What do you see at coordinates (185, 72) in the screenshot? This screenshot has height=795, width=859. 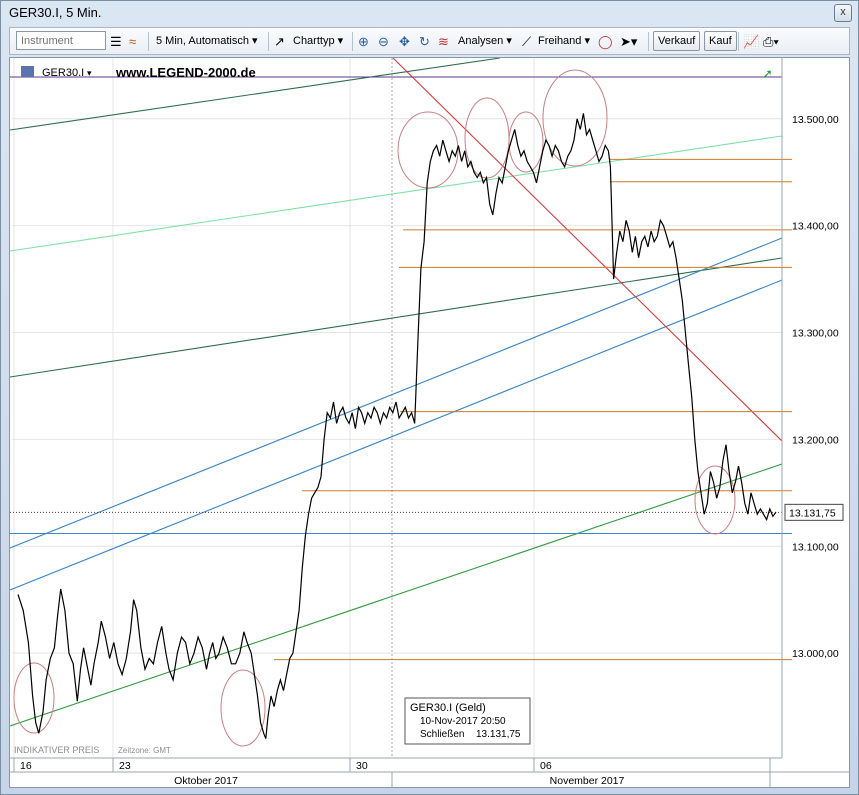 I see `watermark-url: www.LEGEND-2000.de` at bounding box center [185, 72].